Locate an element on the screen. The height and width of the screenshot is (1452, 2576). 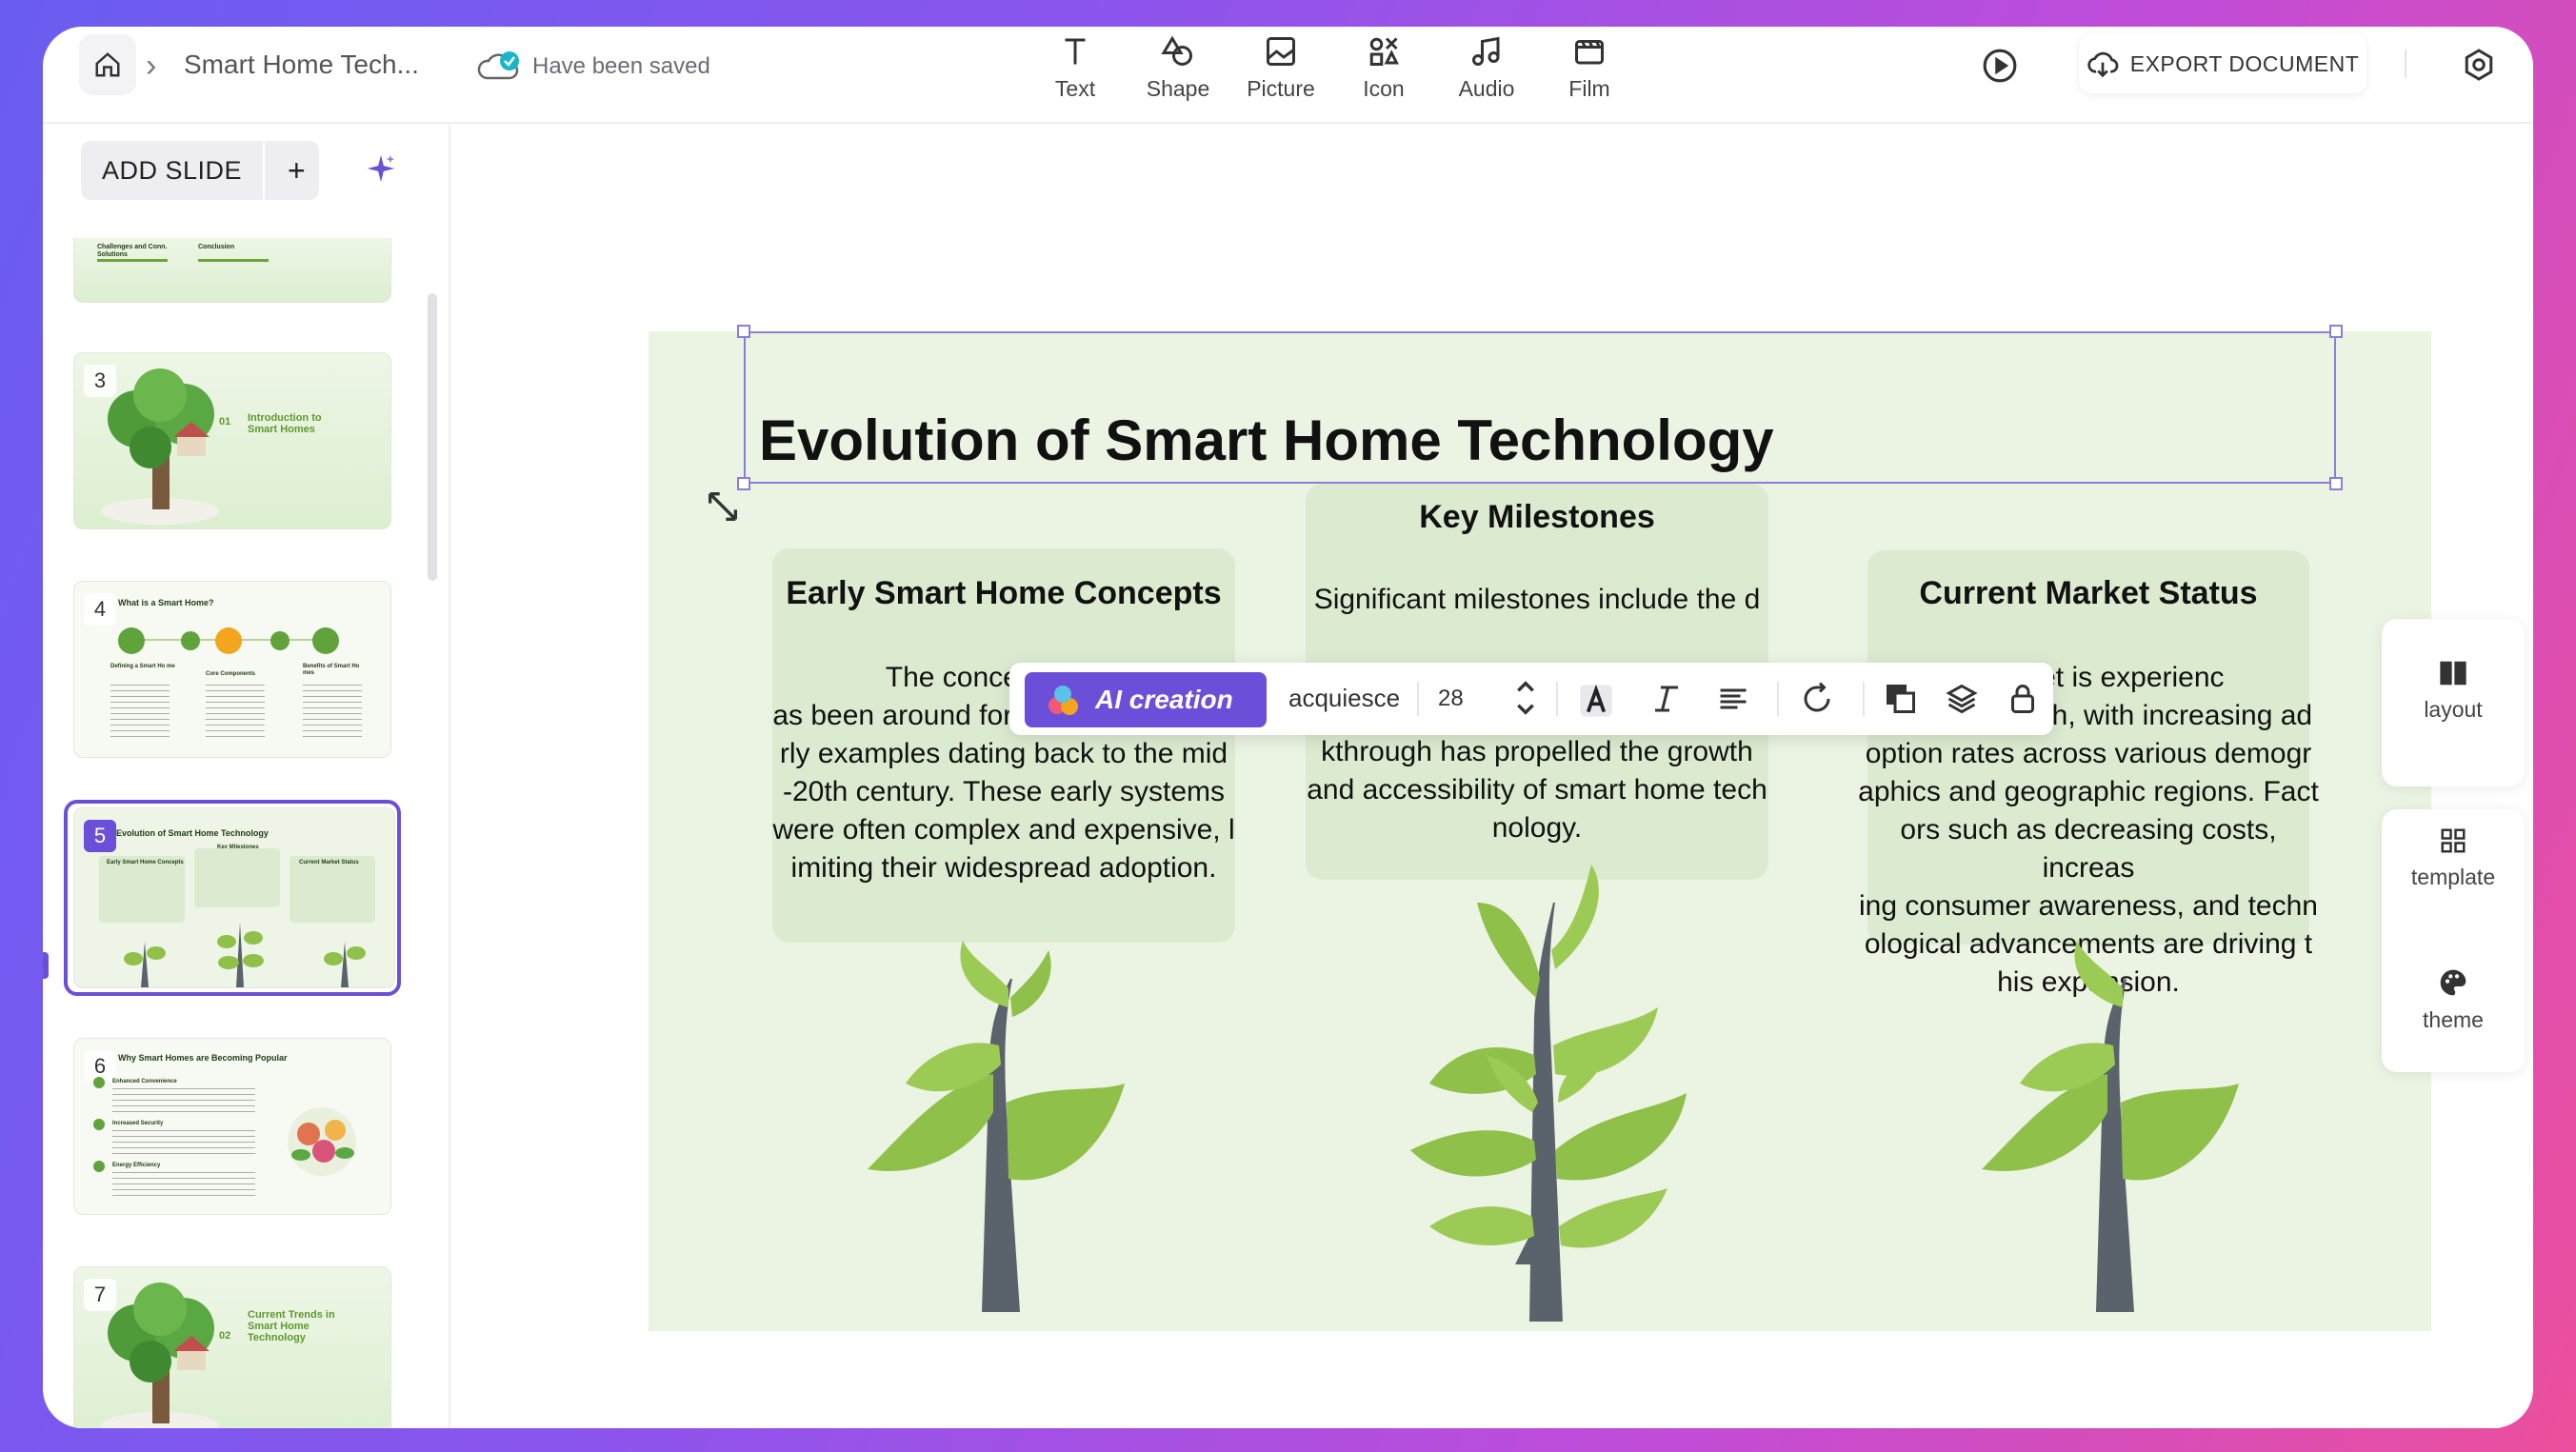
play-icon is located at coordinates (2000, 66).